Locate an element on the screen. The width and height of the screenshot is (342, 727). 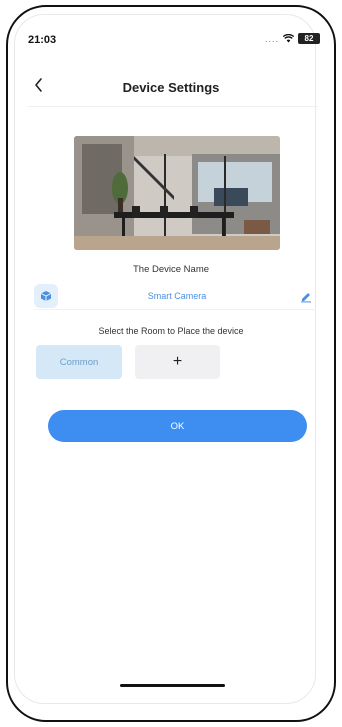
status-indicators: .... 82 is located at coordinates (292, 38).